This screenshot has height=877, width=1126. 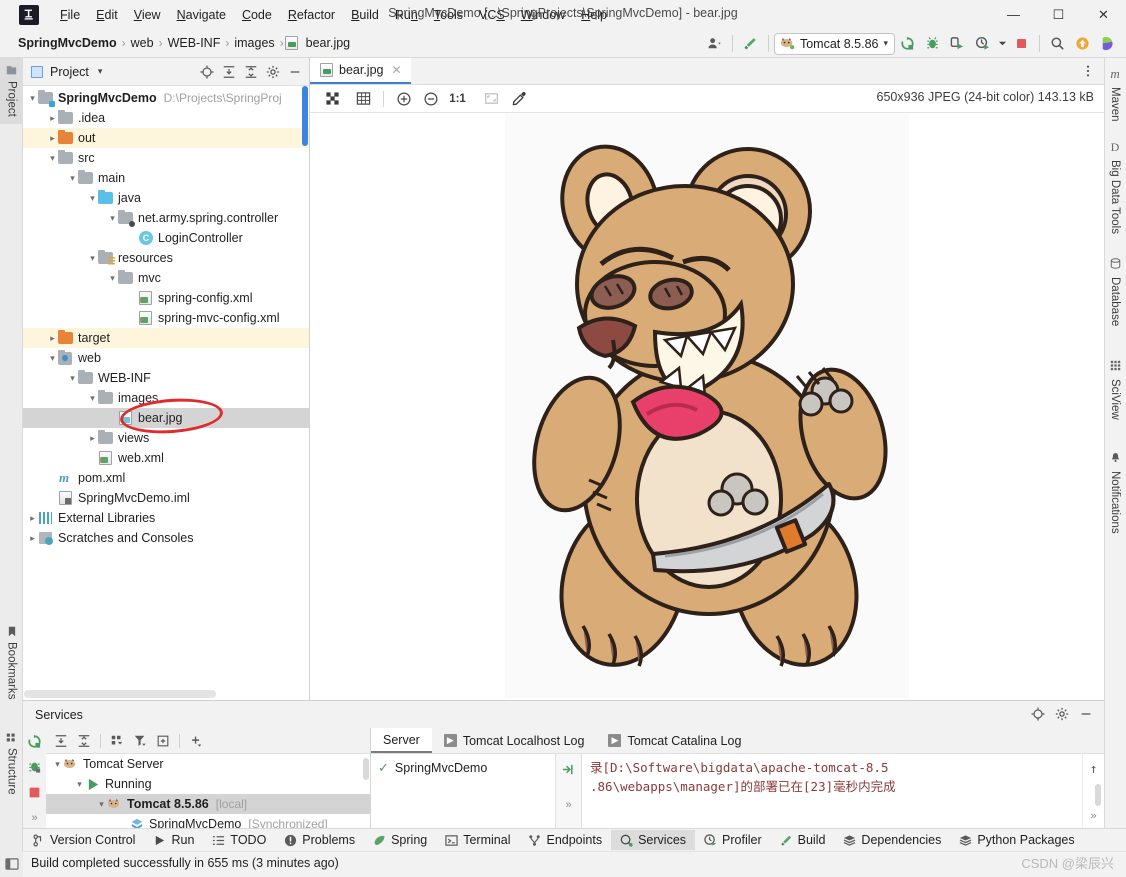 What do you see at coordinates (957, 43) in the screenshot?
I see `run-with-coverage-icon` at bounding box center [957, 43].